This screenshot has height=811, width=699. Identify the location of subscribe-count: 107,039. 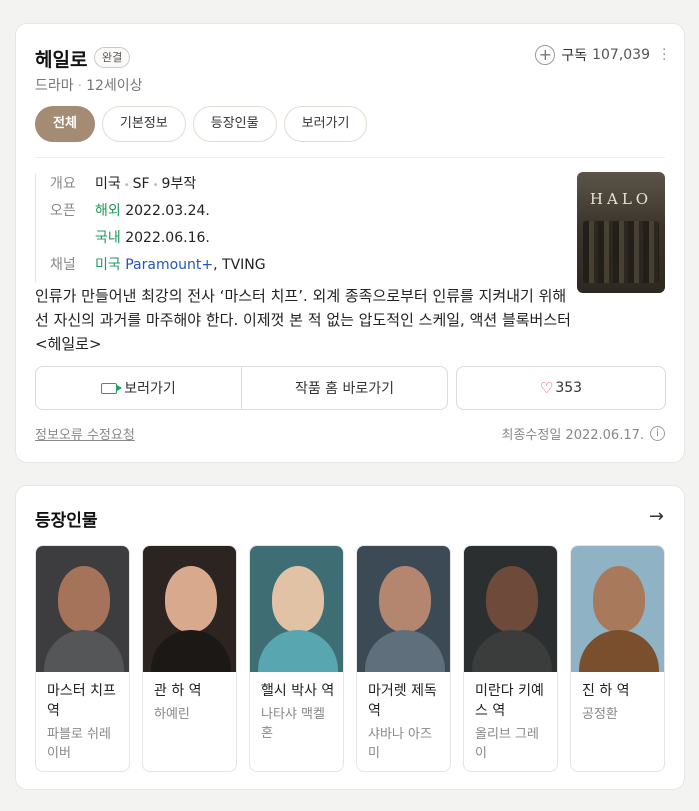
(621, 55).